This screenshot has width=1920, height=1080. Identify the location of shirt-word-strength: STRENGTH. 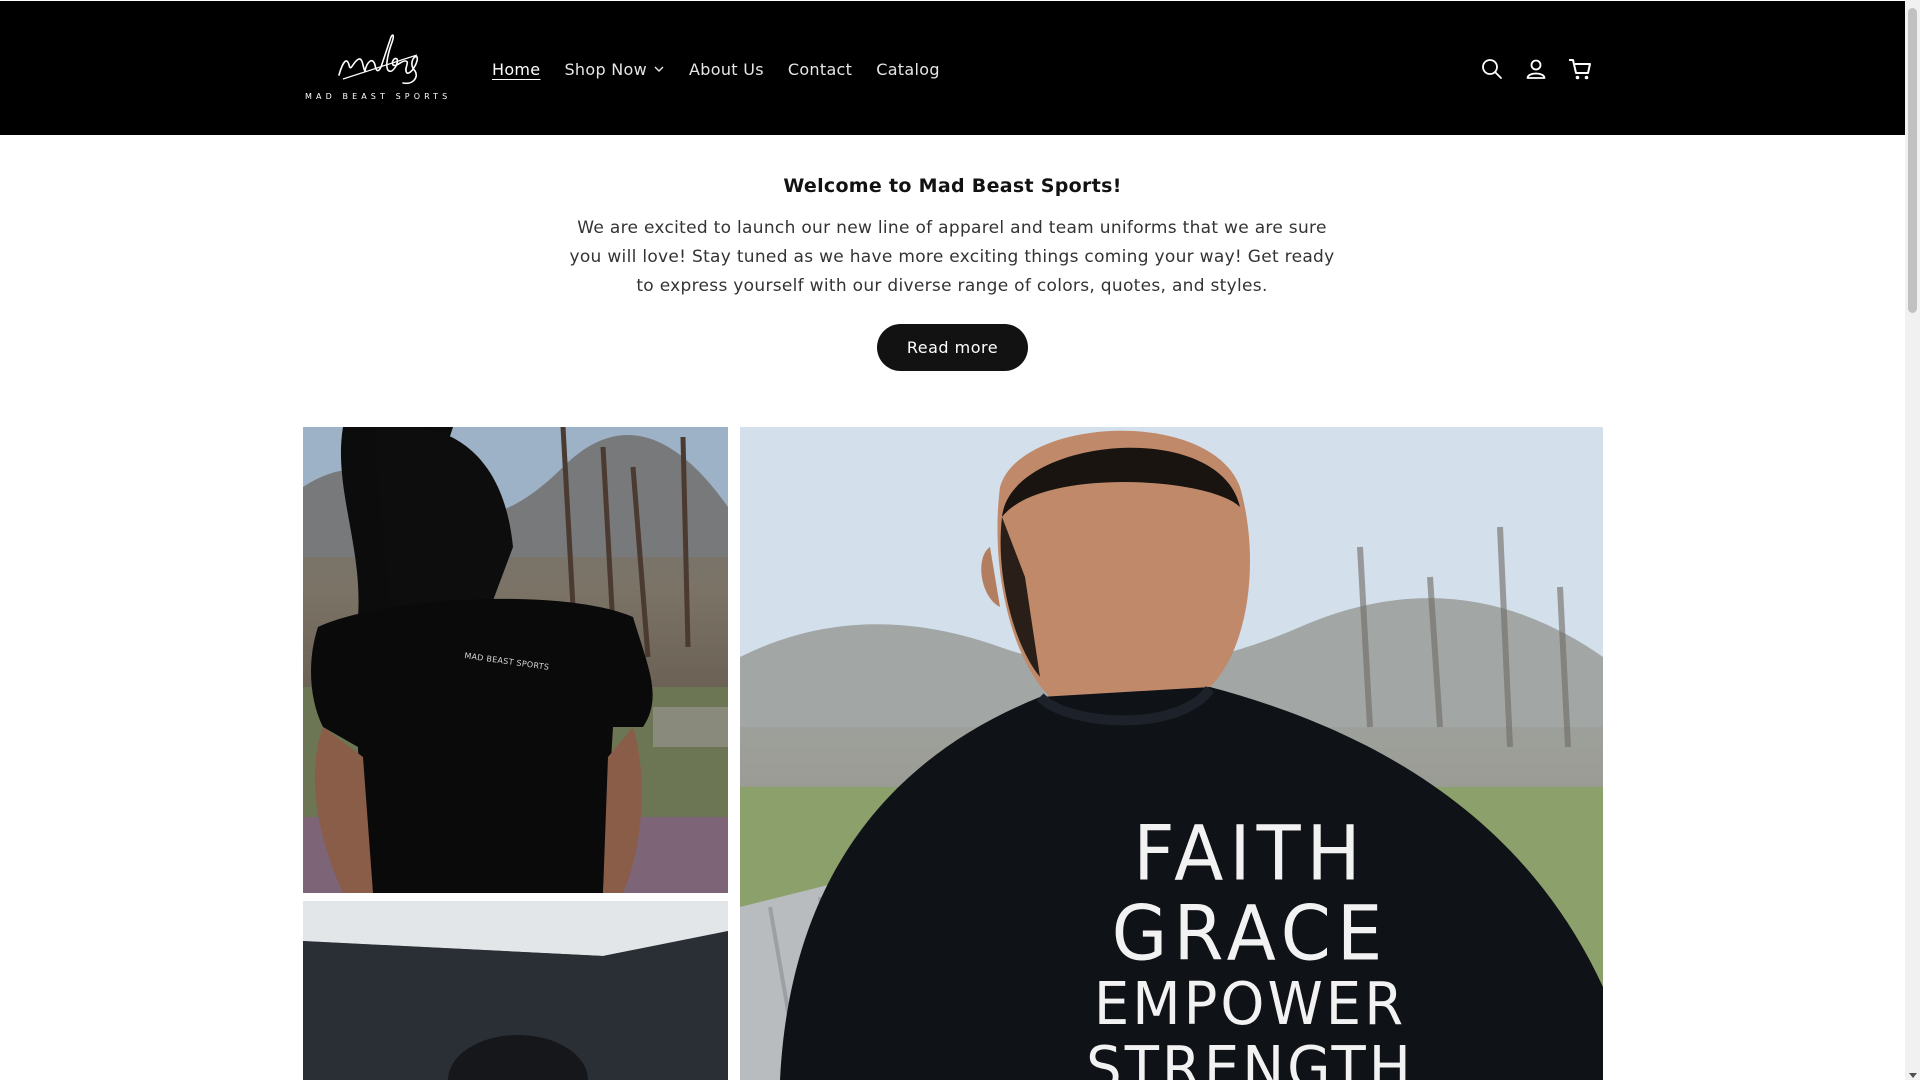
(1250, 1057).